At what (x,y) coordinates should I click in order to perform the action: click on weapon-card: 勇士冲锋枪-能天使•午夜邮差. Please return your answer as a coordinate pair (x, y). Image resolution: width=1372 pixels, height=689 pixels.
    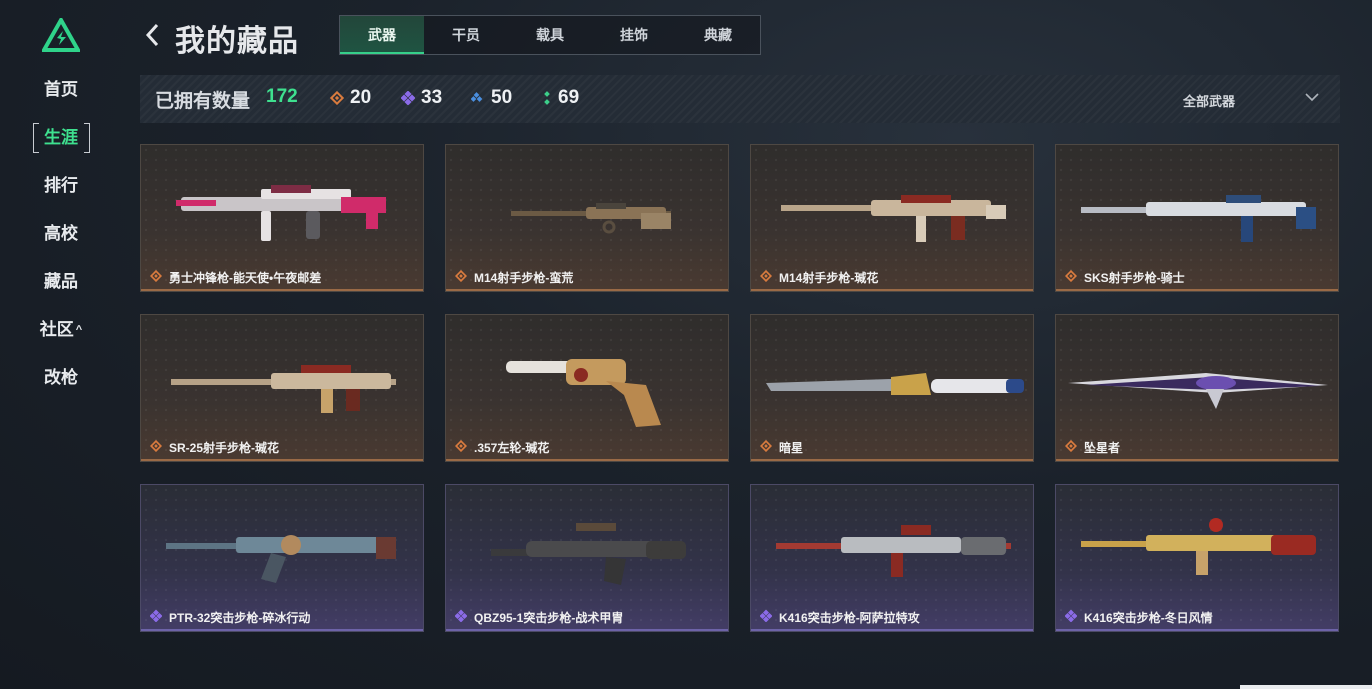
    Looking at the image, I should click on (282, 218).